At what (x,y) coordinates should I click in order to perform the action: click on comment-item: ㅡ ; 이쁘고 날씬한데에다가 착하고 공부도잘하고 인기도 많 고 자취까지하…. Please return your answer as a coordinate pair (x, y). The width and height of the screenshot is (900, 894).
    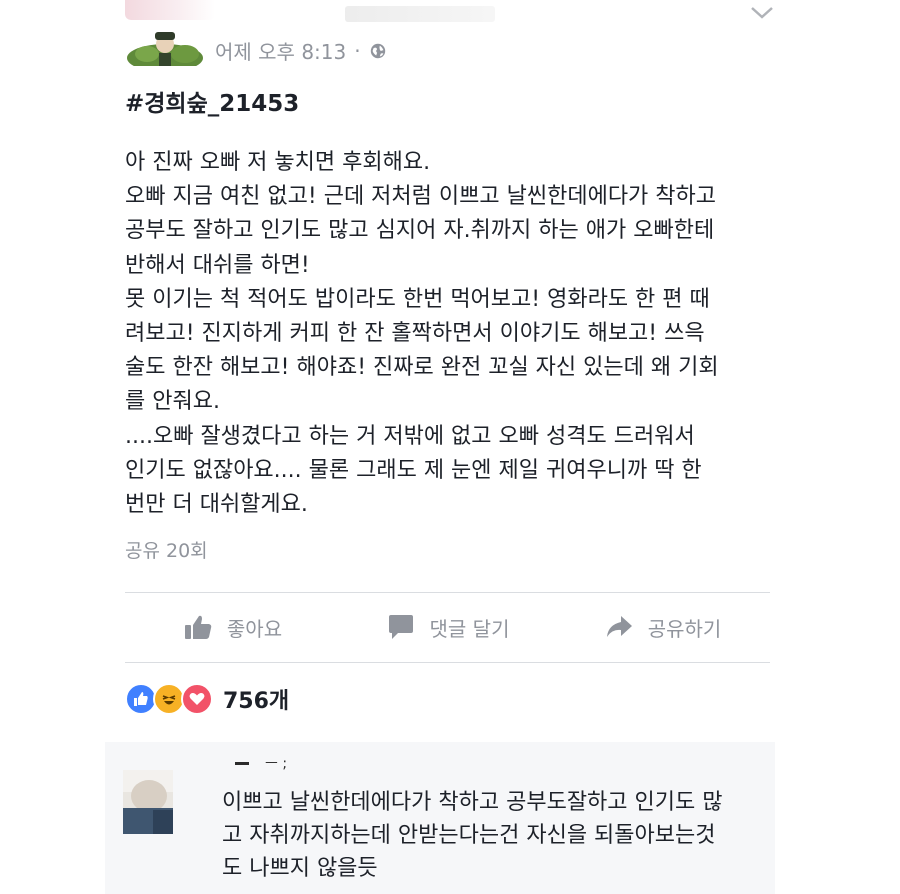
    Looking at the image, I should click on (440, 818).